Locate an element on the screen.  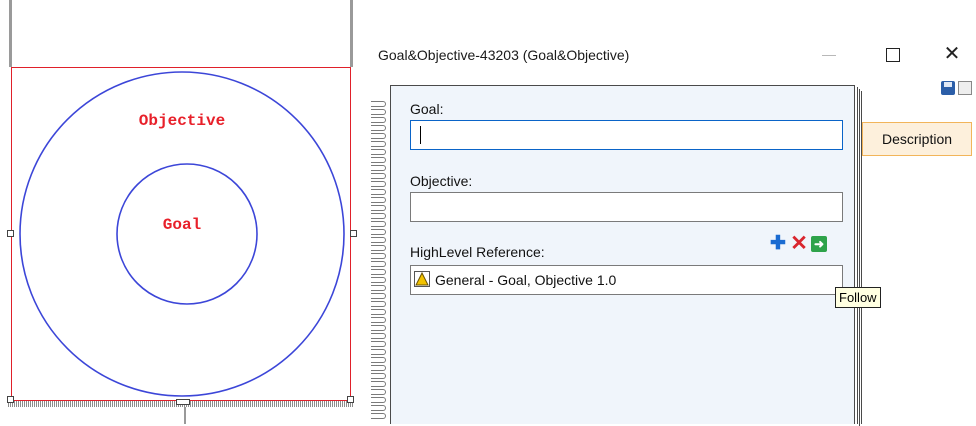
maximize-icon is located at coordinates (893, 55).